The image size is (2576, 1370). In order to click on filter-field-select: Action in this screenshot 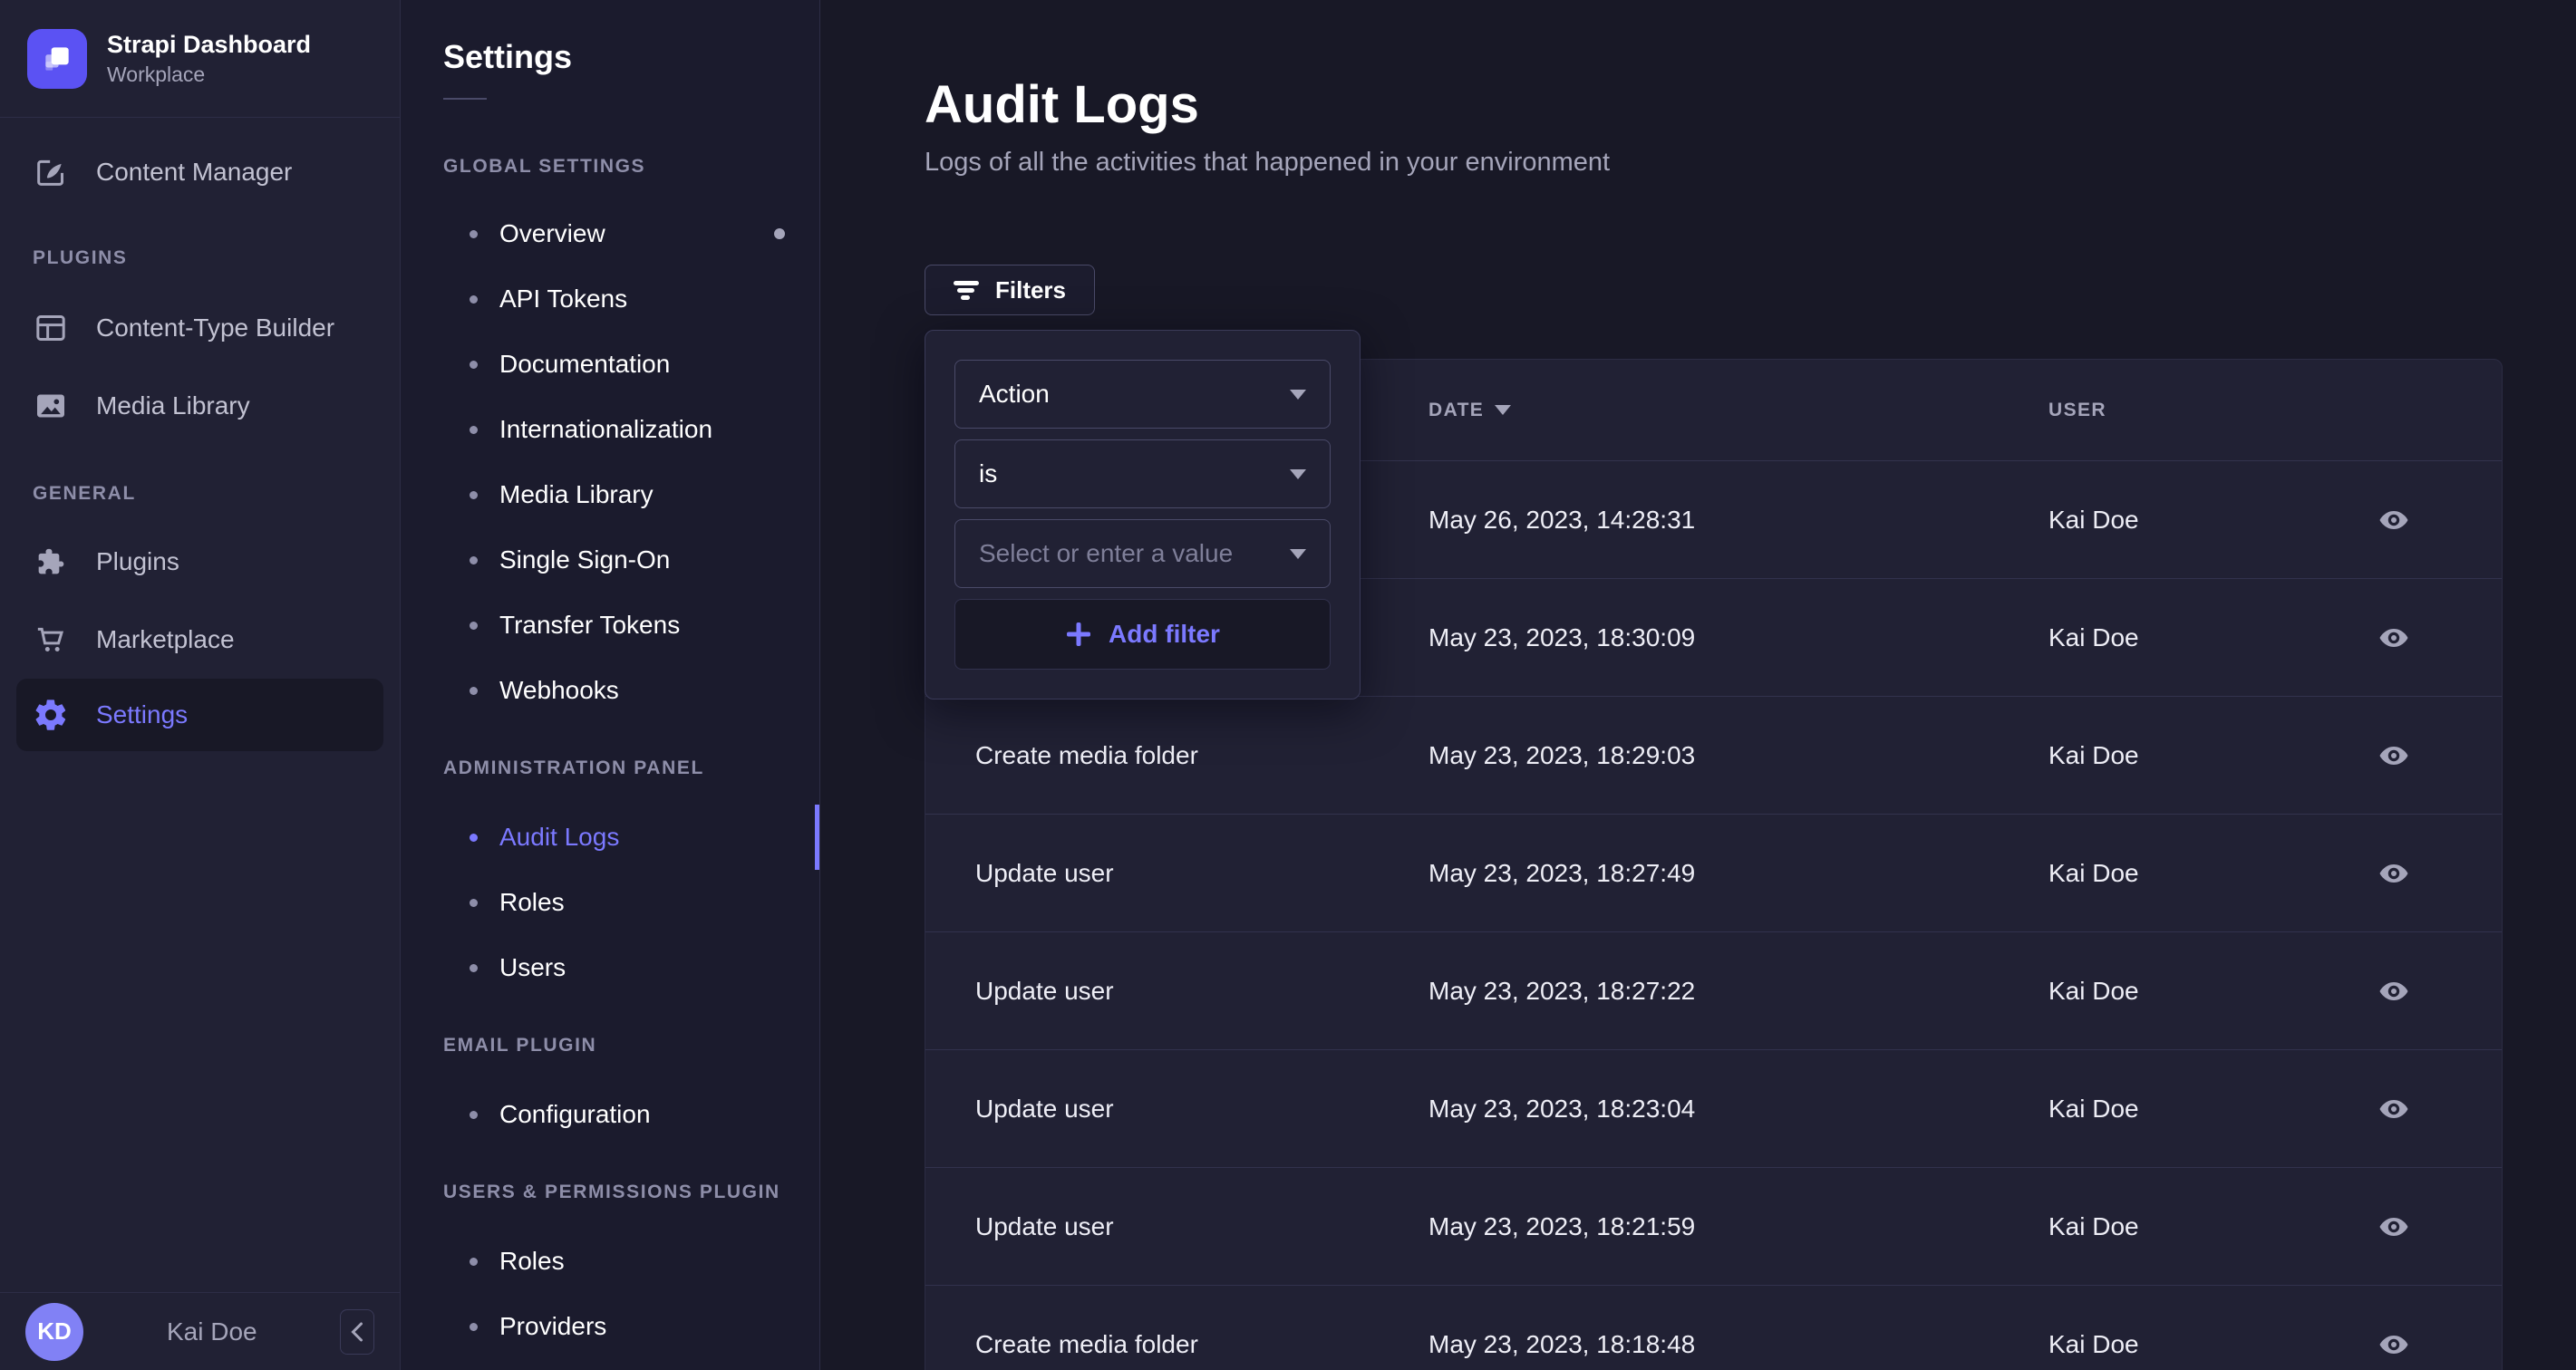, I will do `click(1142, 394)`.